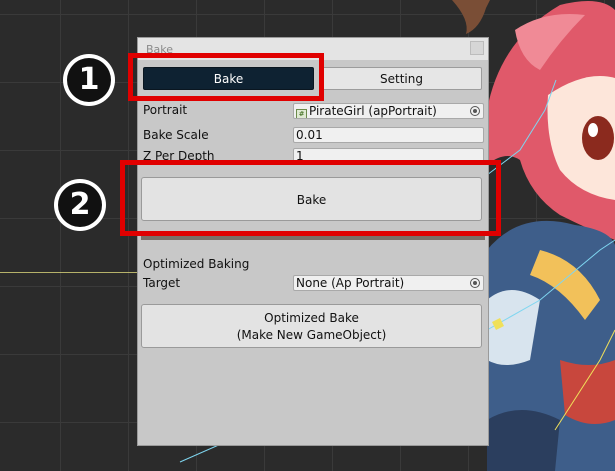 The height and width of the screenshot is (471, 615). What do you see at coordinates (373, 111) in the screenshot?
I see `portrait-value: PirateGirl (apPortrait)` at bounding box center [373, 111].